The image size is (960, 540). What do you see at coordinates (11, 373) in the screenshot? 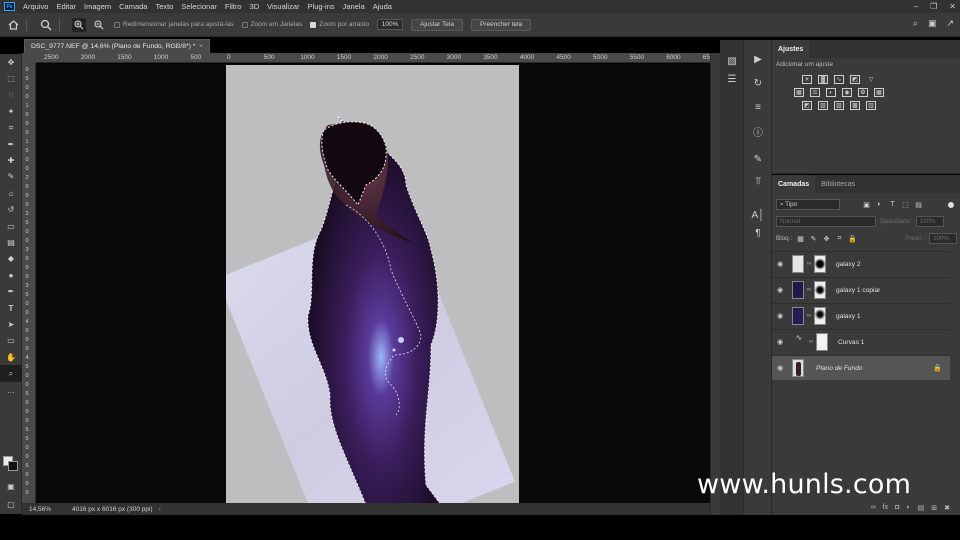
I see `zoom-tool-icon: ⌕` at bounding box center [11, 373].